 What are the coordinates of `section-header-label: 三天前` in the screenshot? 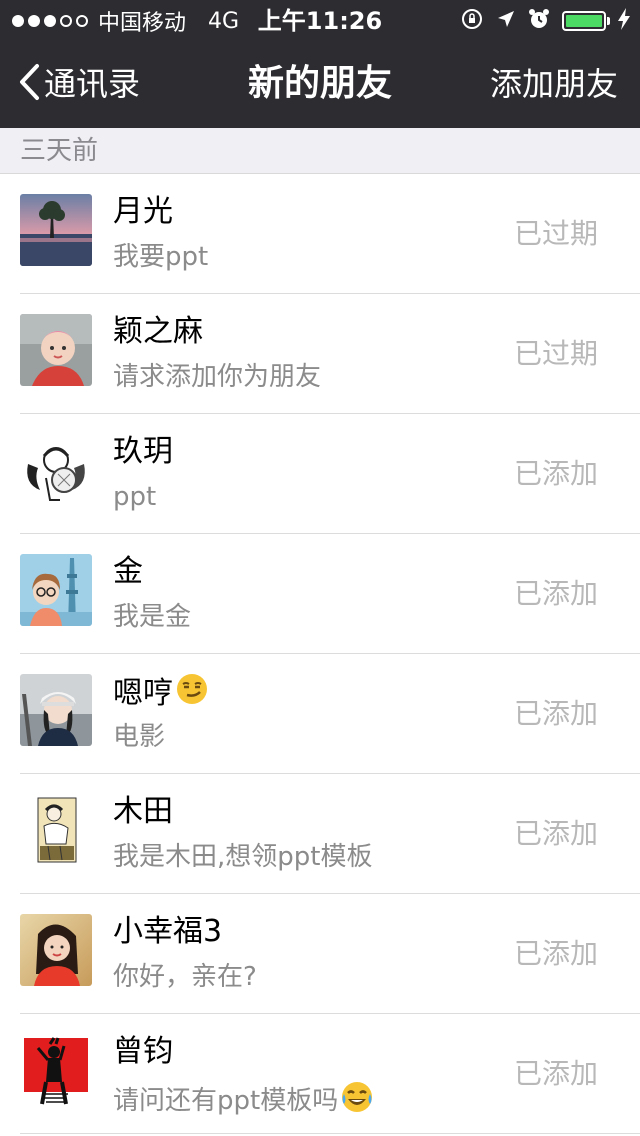 It's located at (59, 151).